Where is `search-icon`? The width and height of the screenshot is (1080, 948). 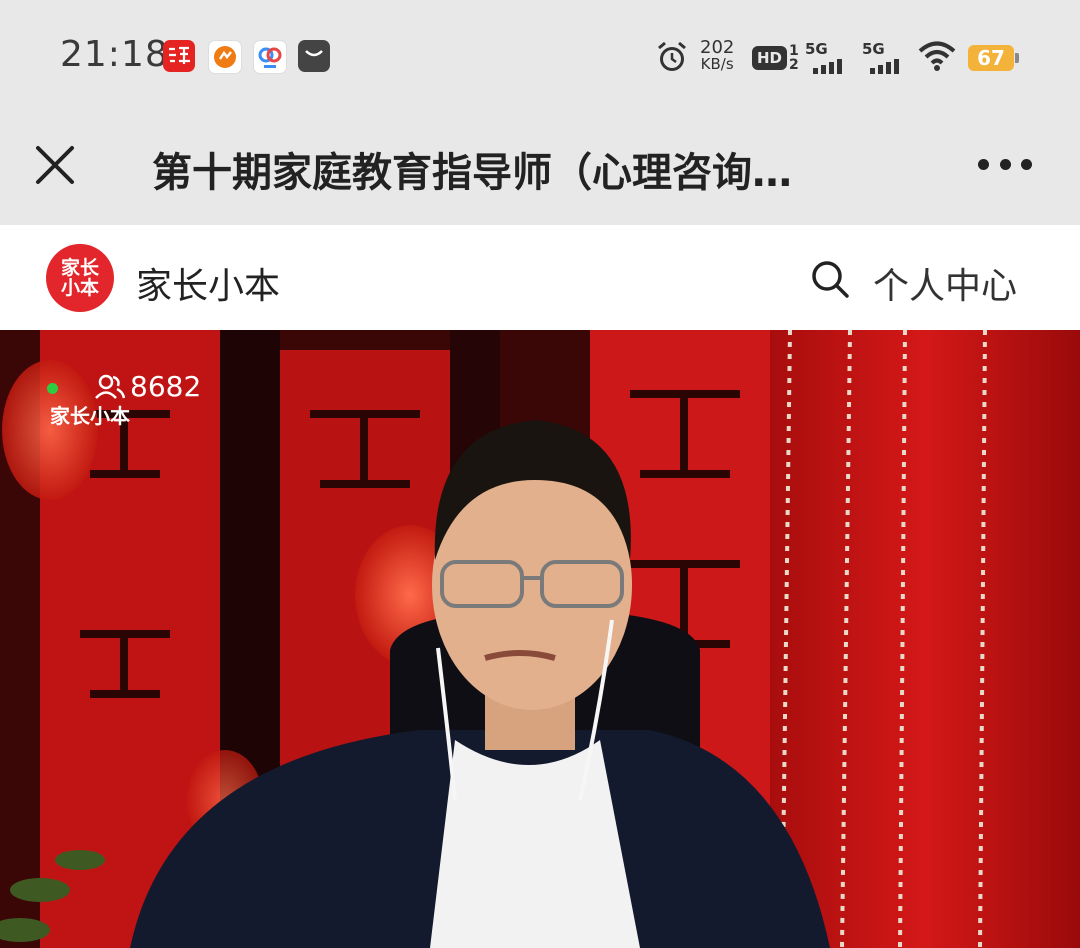 search-icon is located at coordinates (830, 279).